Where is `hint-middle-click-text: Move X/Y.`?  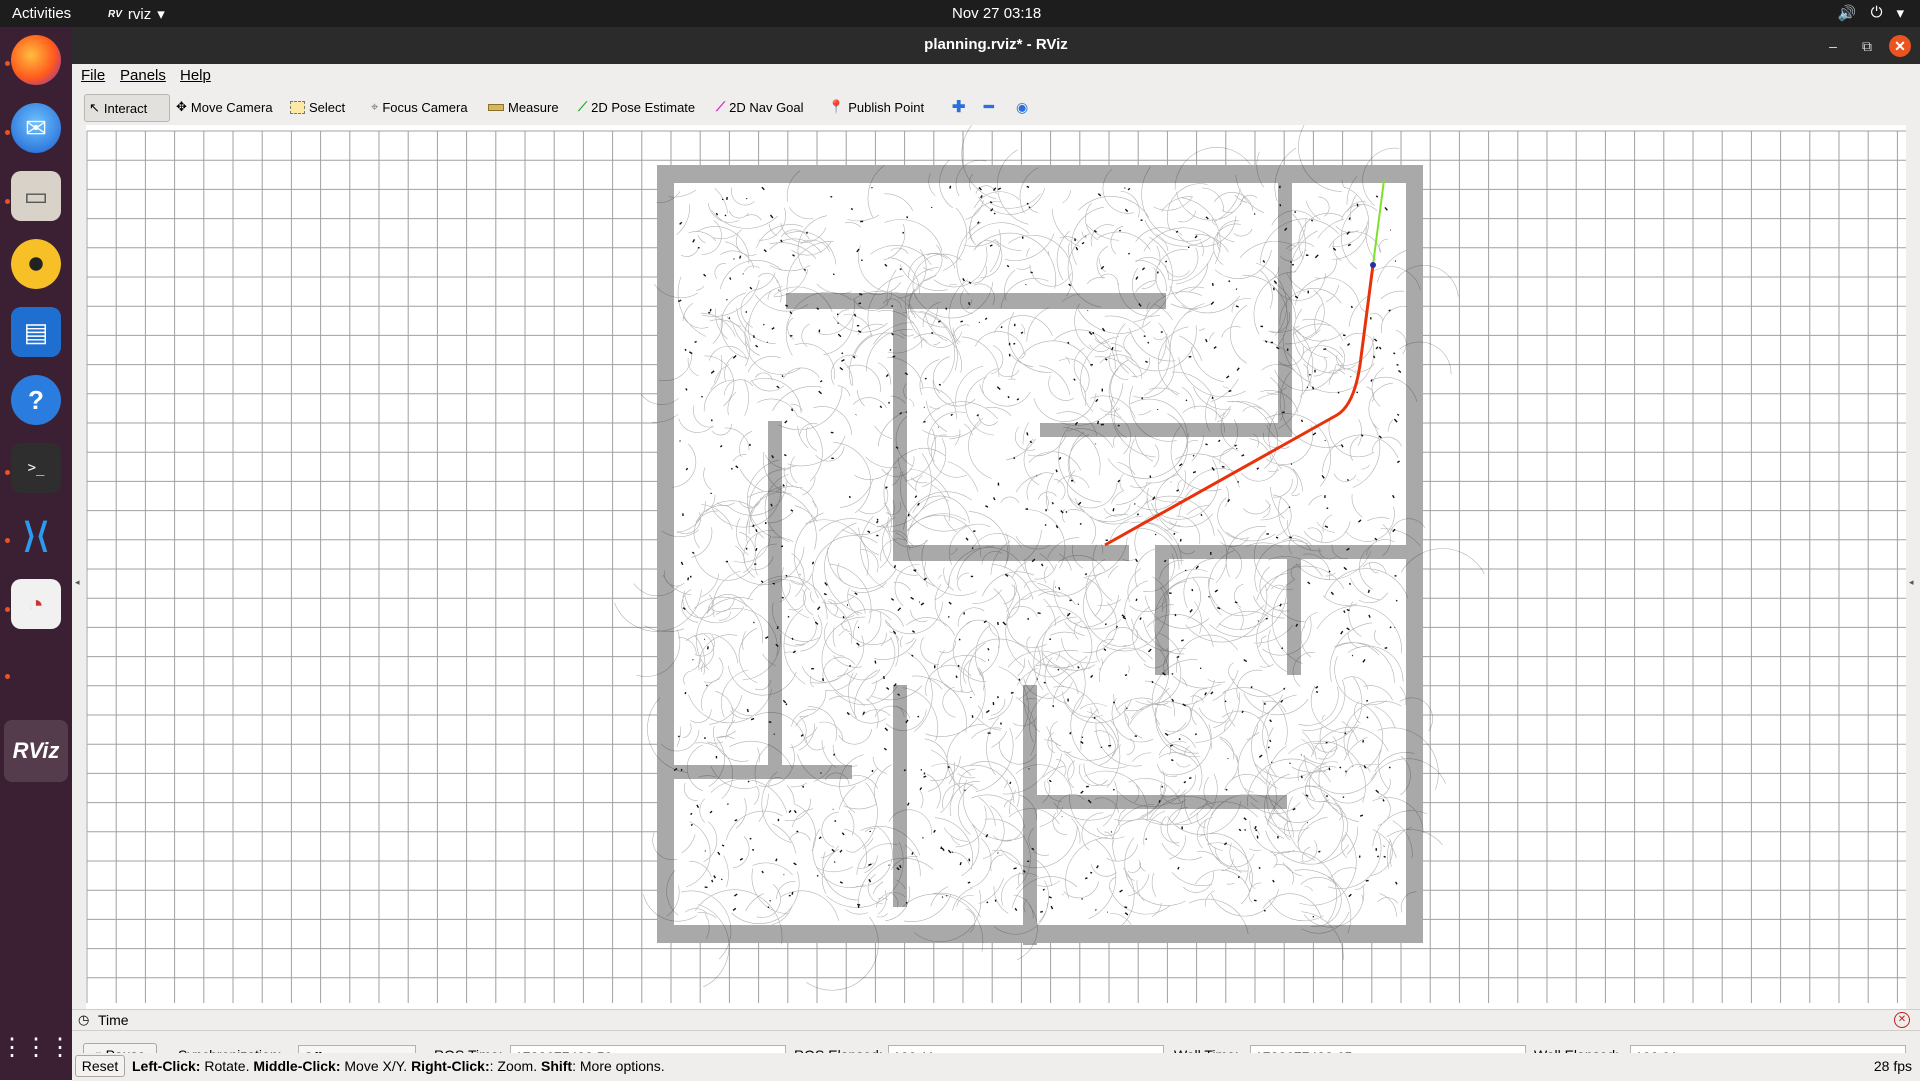 hint-middle-click-text: Move X/Y. is located at coordinates (376, 1066).